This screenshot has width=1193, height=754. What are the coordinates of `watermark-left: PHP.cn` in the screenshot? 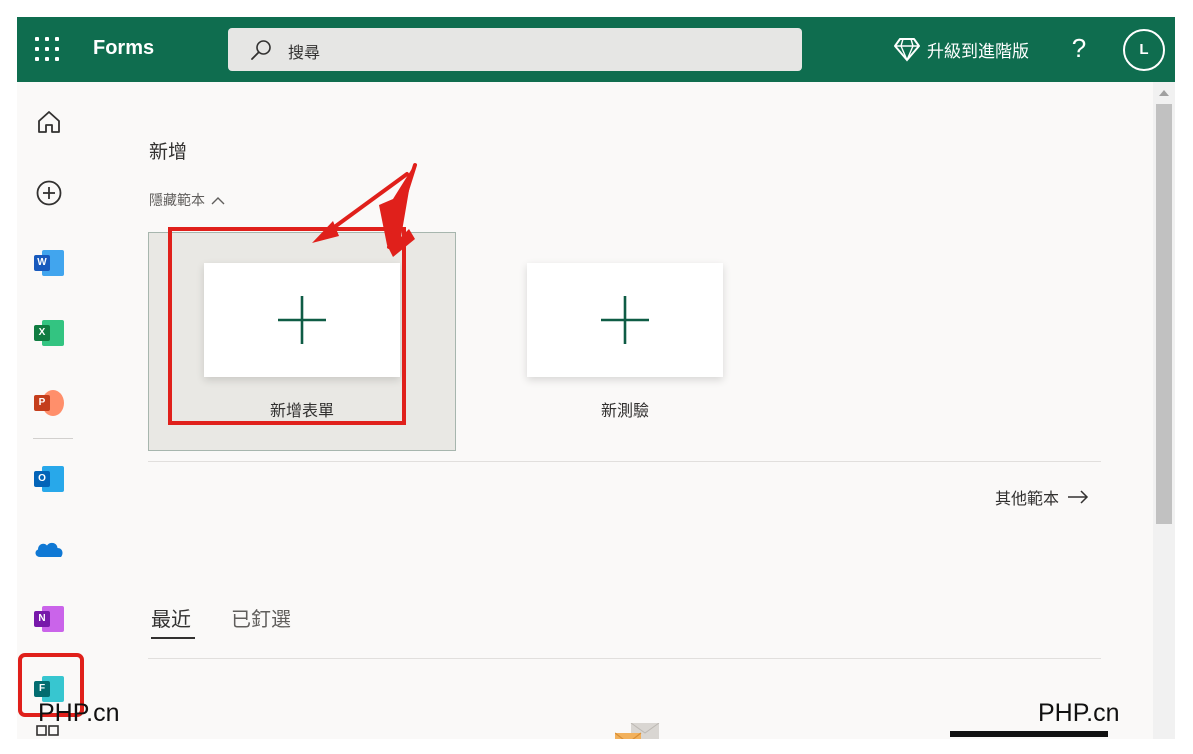 It's located at (79, 713).